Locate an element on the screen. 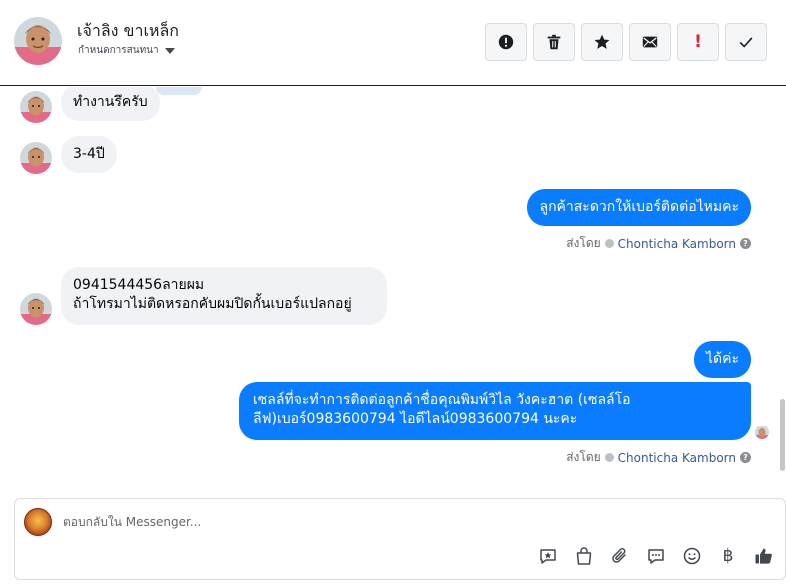 The image size is (786, 585). baht-icon: ฿ is located at coordinates (728, 556).